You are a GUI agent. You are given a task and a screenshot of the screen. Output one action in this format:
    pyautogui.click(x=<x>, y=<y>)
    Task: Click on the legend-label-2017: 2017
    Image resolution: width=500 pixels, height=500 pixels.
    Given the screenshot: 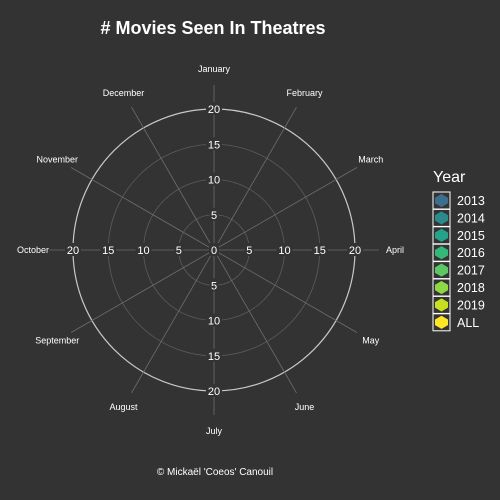 What is the action you would take?
    pyautogui.click(x=471, y=271)
    